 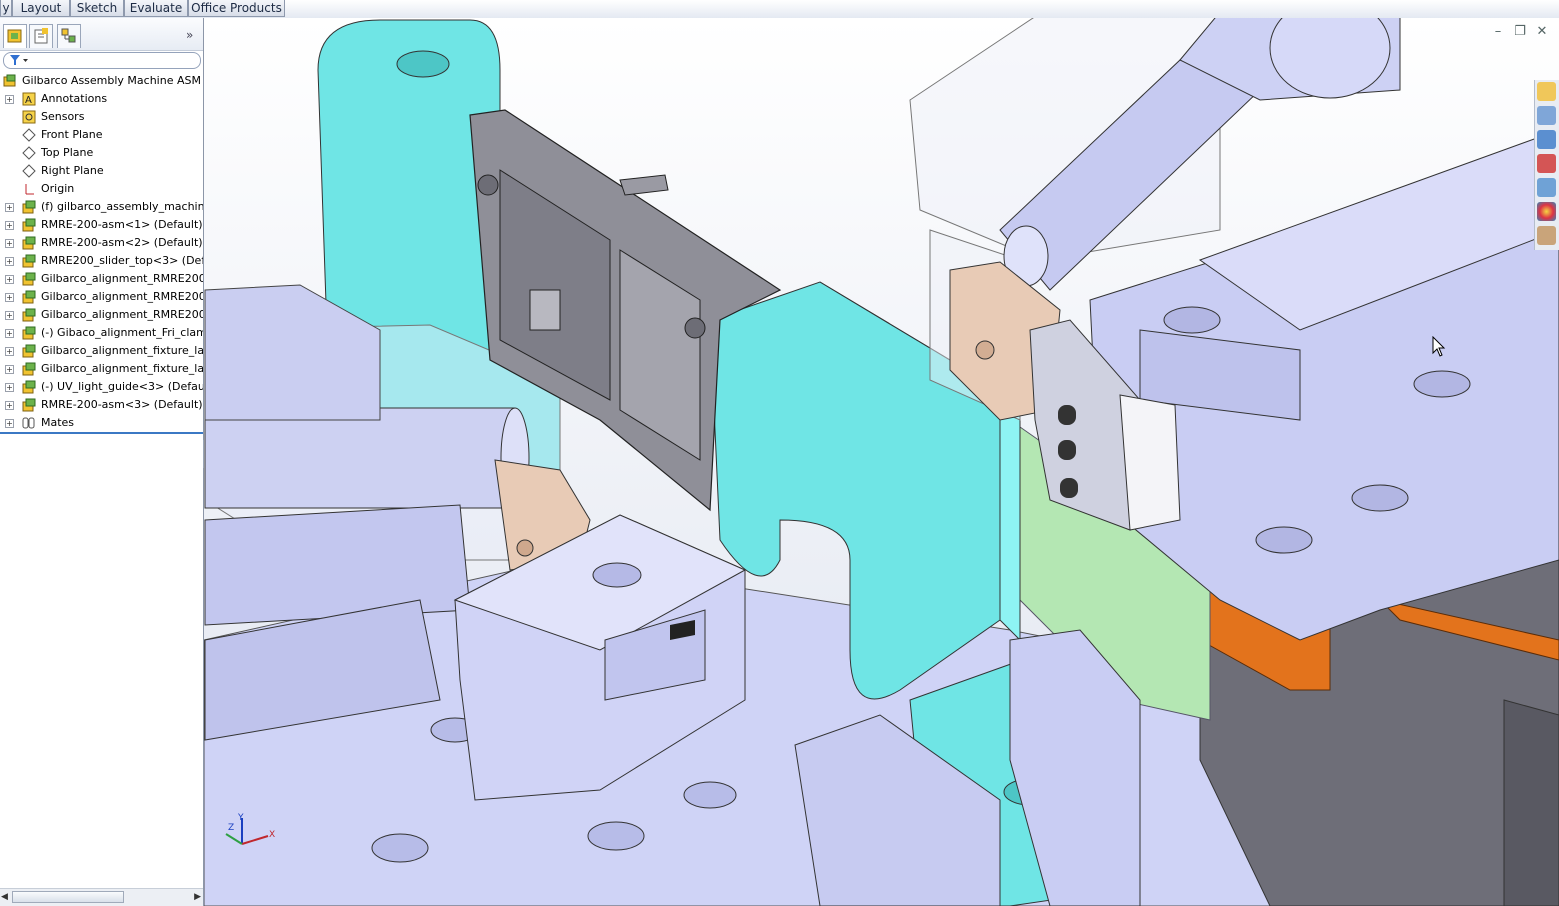 What do you see at coordinates (1546, 235) in the screenshot?
I see `custom-properties-icon` at bounding box center [1546, 235].